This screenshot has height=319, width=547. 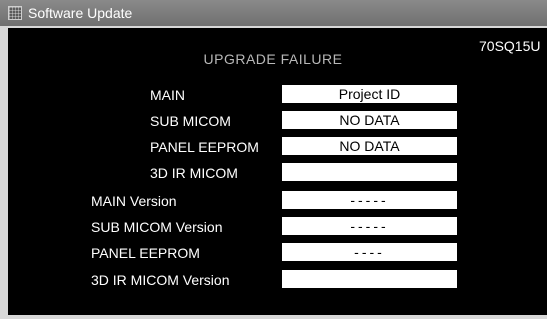 What do you see at coordinates (194, 173) in the screenshot?
I see `3d-ir-micom-label: 3D IR MICOM` at bounding box center [194, 173].